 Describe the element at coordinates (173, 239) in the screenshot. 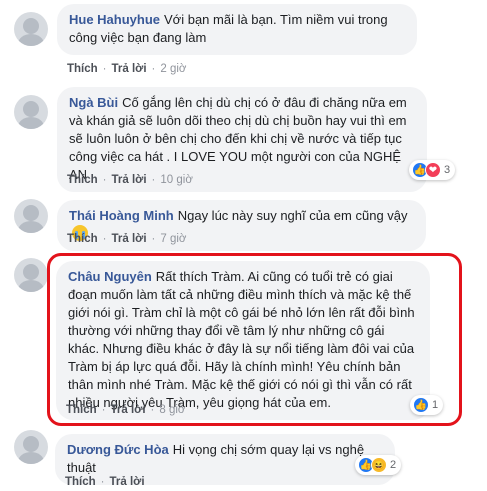

I see `timestamp: 7 giờ` at that location.